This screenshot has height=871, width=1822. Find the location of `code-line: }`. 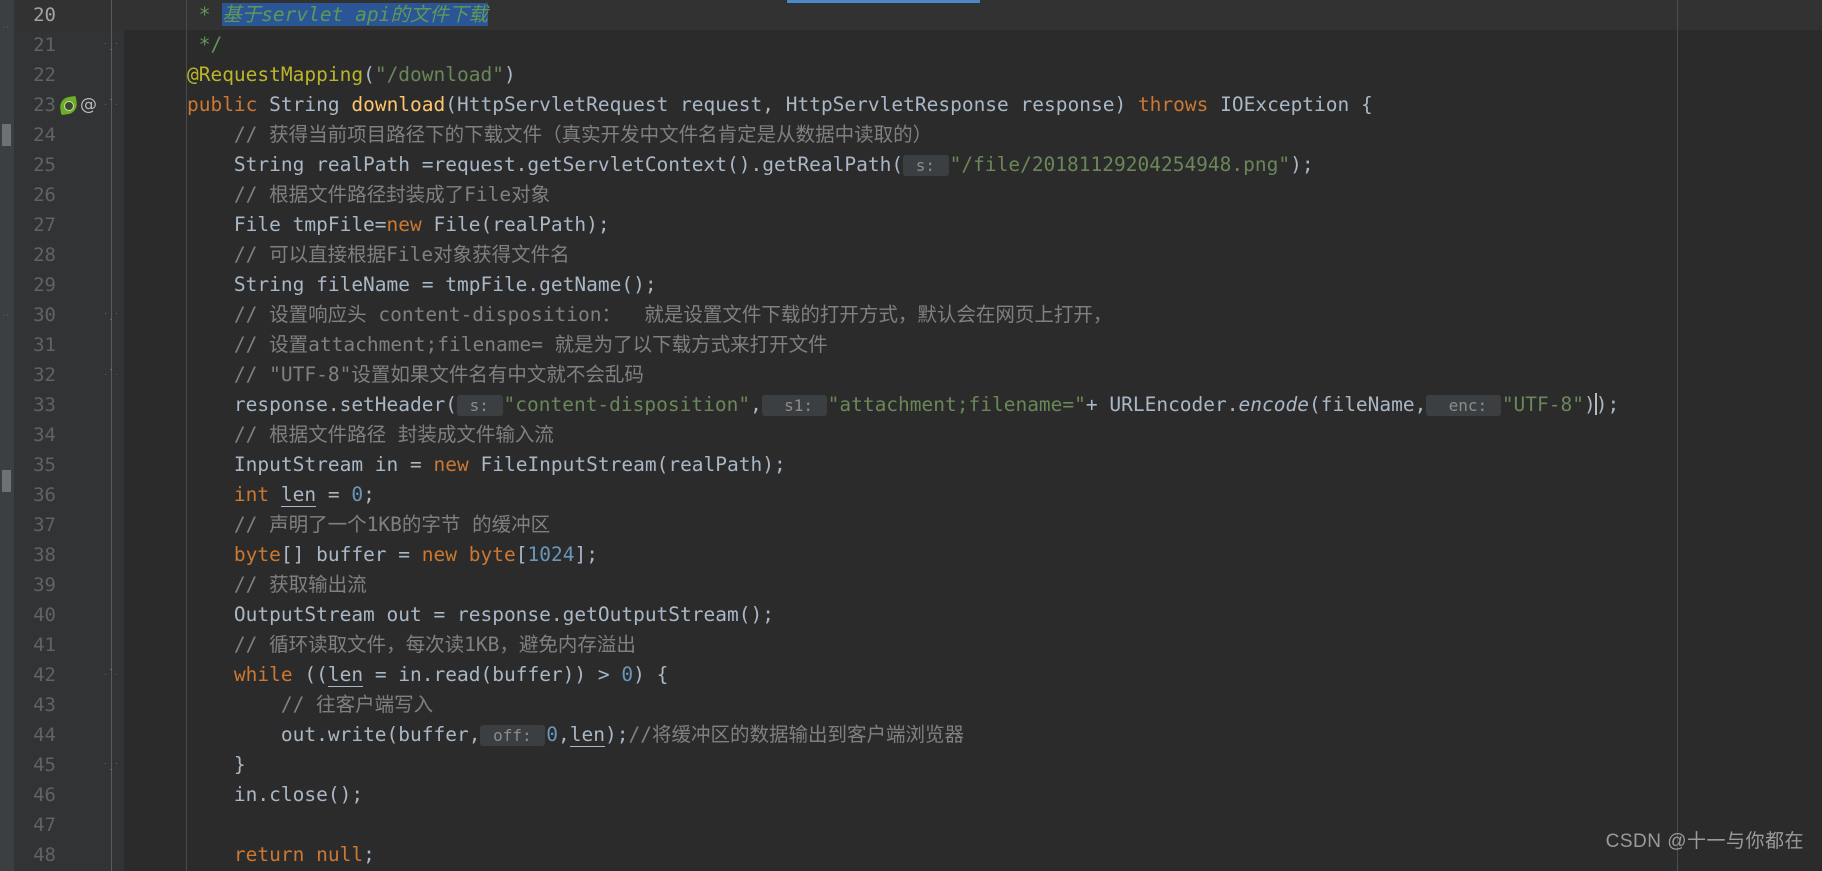

code-line: } is located at coordinates (973, 765).